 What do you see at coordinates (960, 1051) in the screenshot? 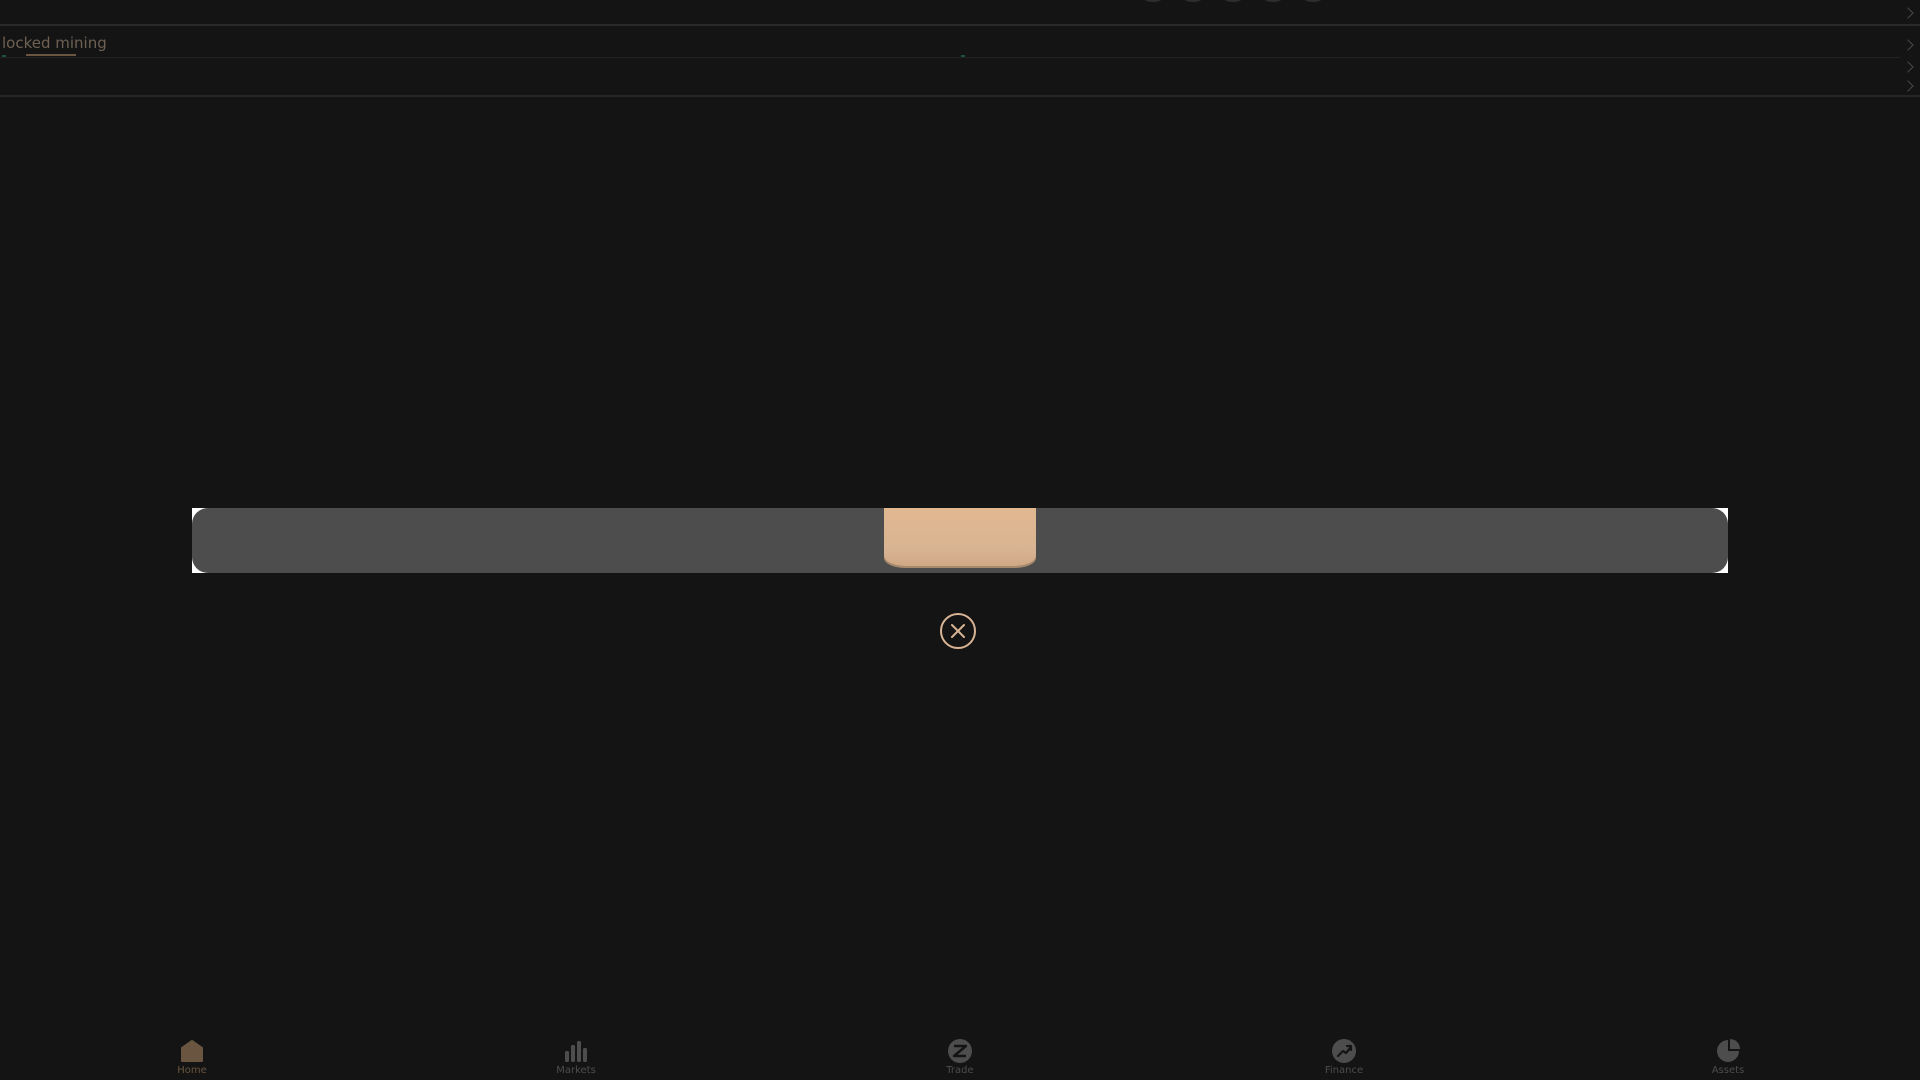
I see `trade-icon` at bounding box center [960, 1051].